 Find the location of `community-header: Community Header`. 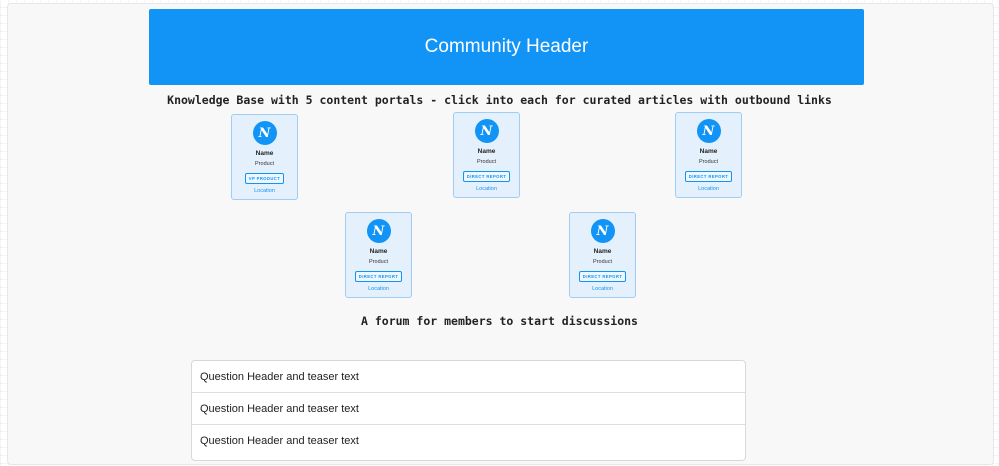

community-header: Community Header is located at coordinates (506, 47).